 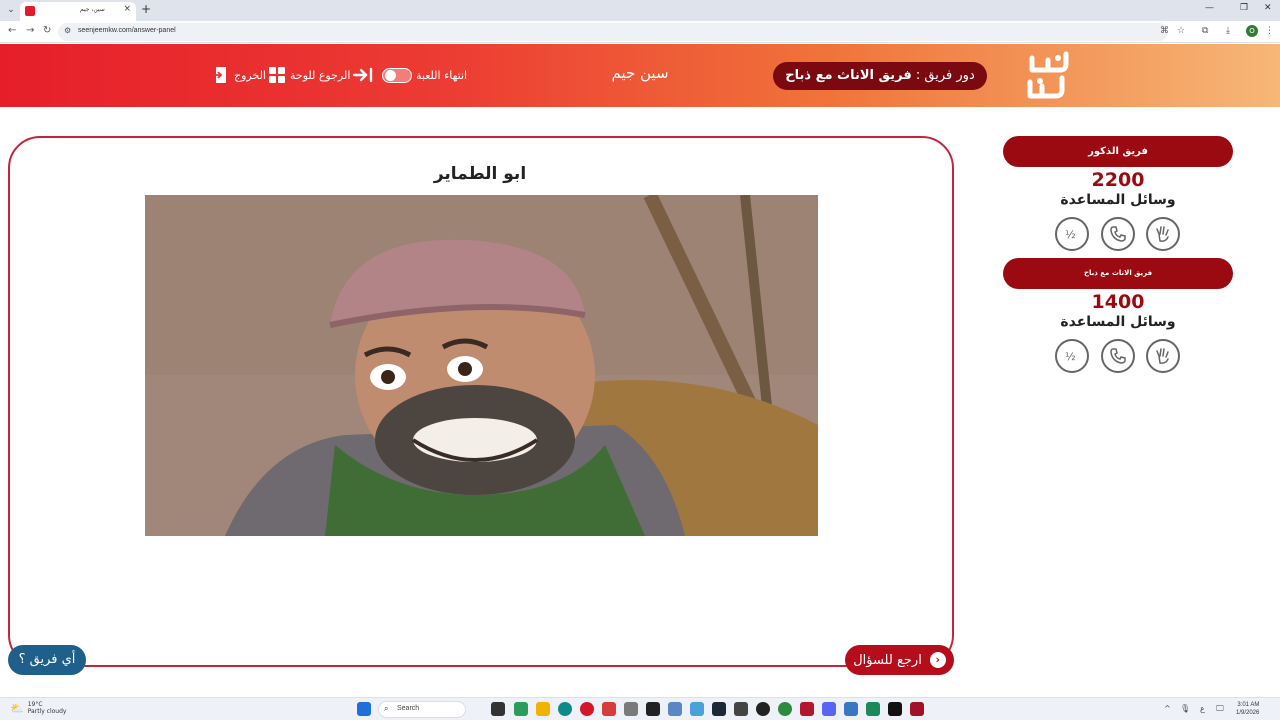 What do you see at coordinates (1248, 705) in the screenshot?
I see `clock-time: 3:01 AM` at bounding box center [1248, 705].